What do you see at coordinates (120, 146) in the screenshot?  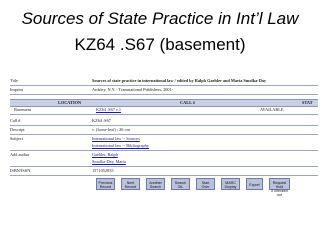 I see `subject-link: International law -- Bibliography` at bounding box center [120, 146].